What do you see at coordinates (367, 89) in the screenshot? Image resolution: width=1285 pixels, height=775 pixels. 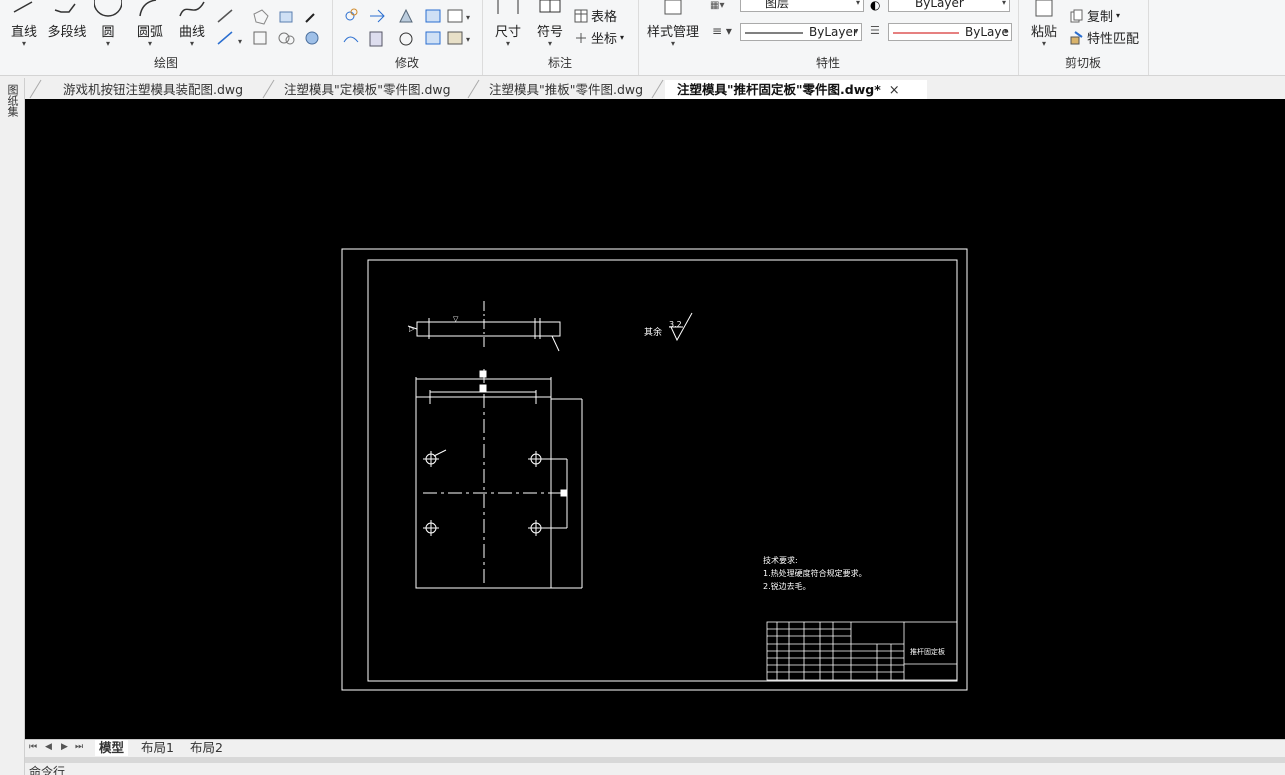 I see `tab-fixed-plate-drawing: 注塑模具"定模板"零件图.dwg` at bounding box center [367, 89].